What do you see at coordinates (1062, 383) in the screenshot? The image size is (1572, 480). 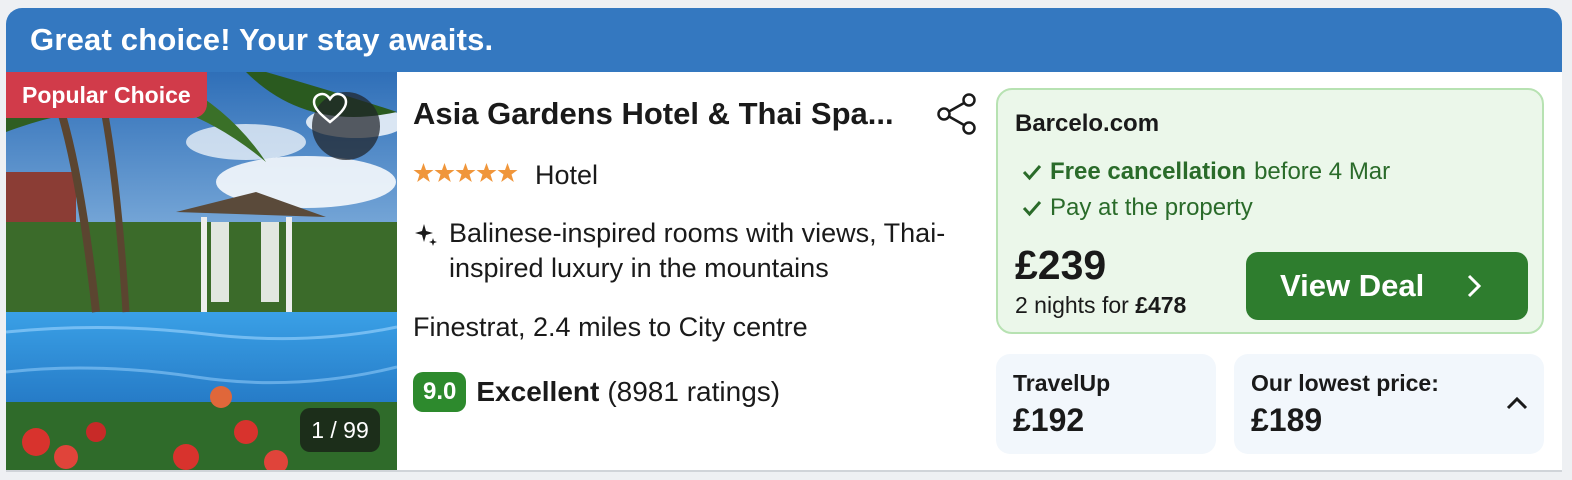 I see `alt-provider-name: TravelUp` at bounding box center [1062, 383].